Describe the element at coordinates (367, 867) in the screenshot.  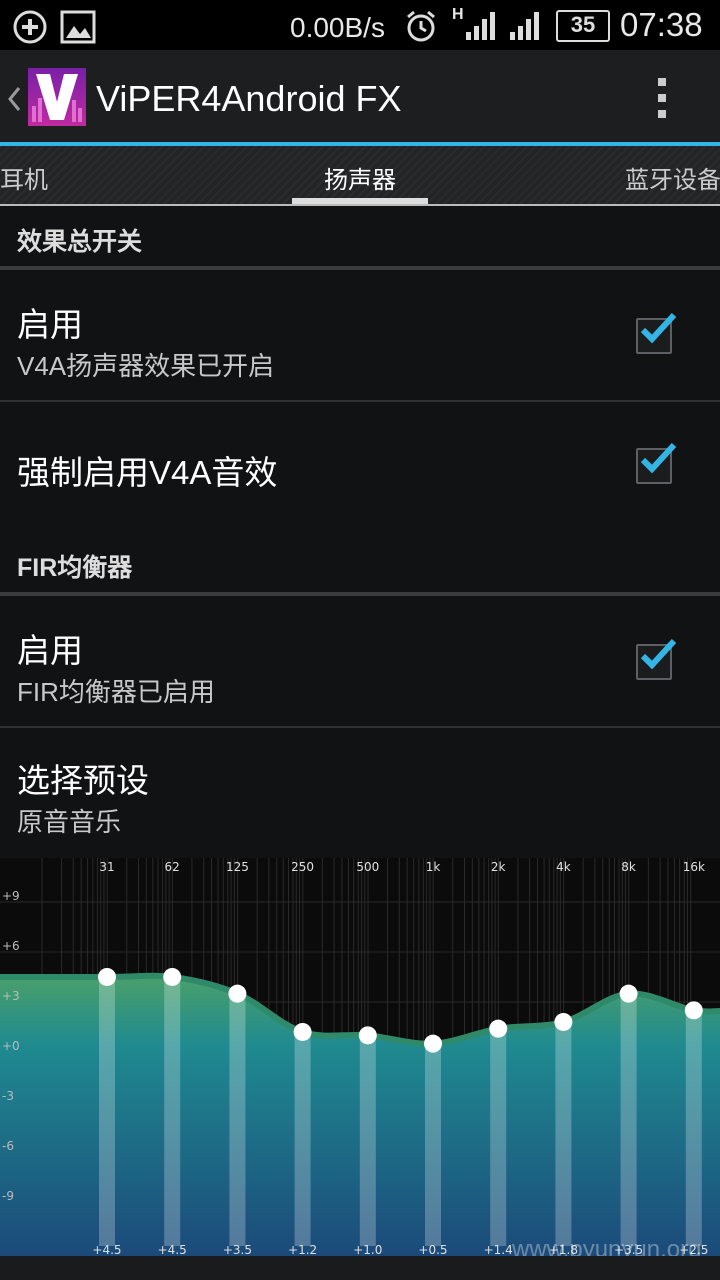
I see `freq-label: 500` at that location.